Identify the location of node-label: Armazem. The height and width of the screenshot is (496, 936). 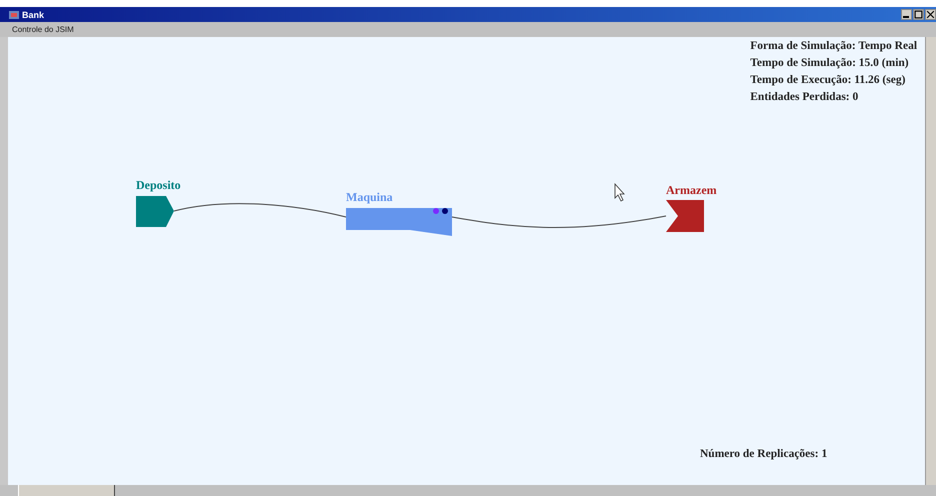
(691, 190).